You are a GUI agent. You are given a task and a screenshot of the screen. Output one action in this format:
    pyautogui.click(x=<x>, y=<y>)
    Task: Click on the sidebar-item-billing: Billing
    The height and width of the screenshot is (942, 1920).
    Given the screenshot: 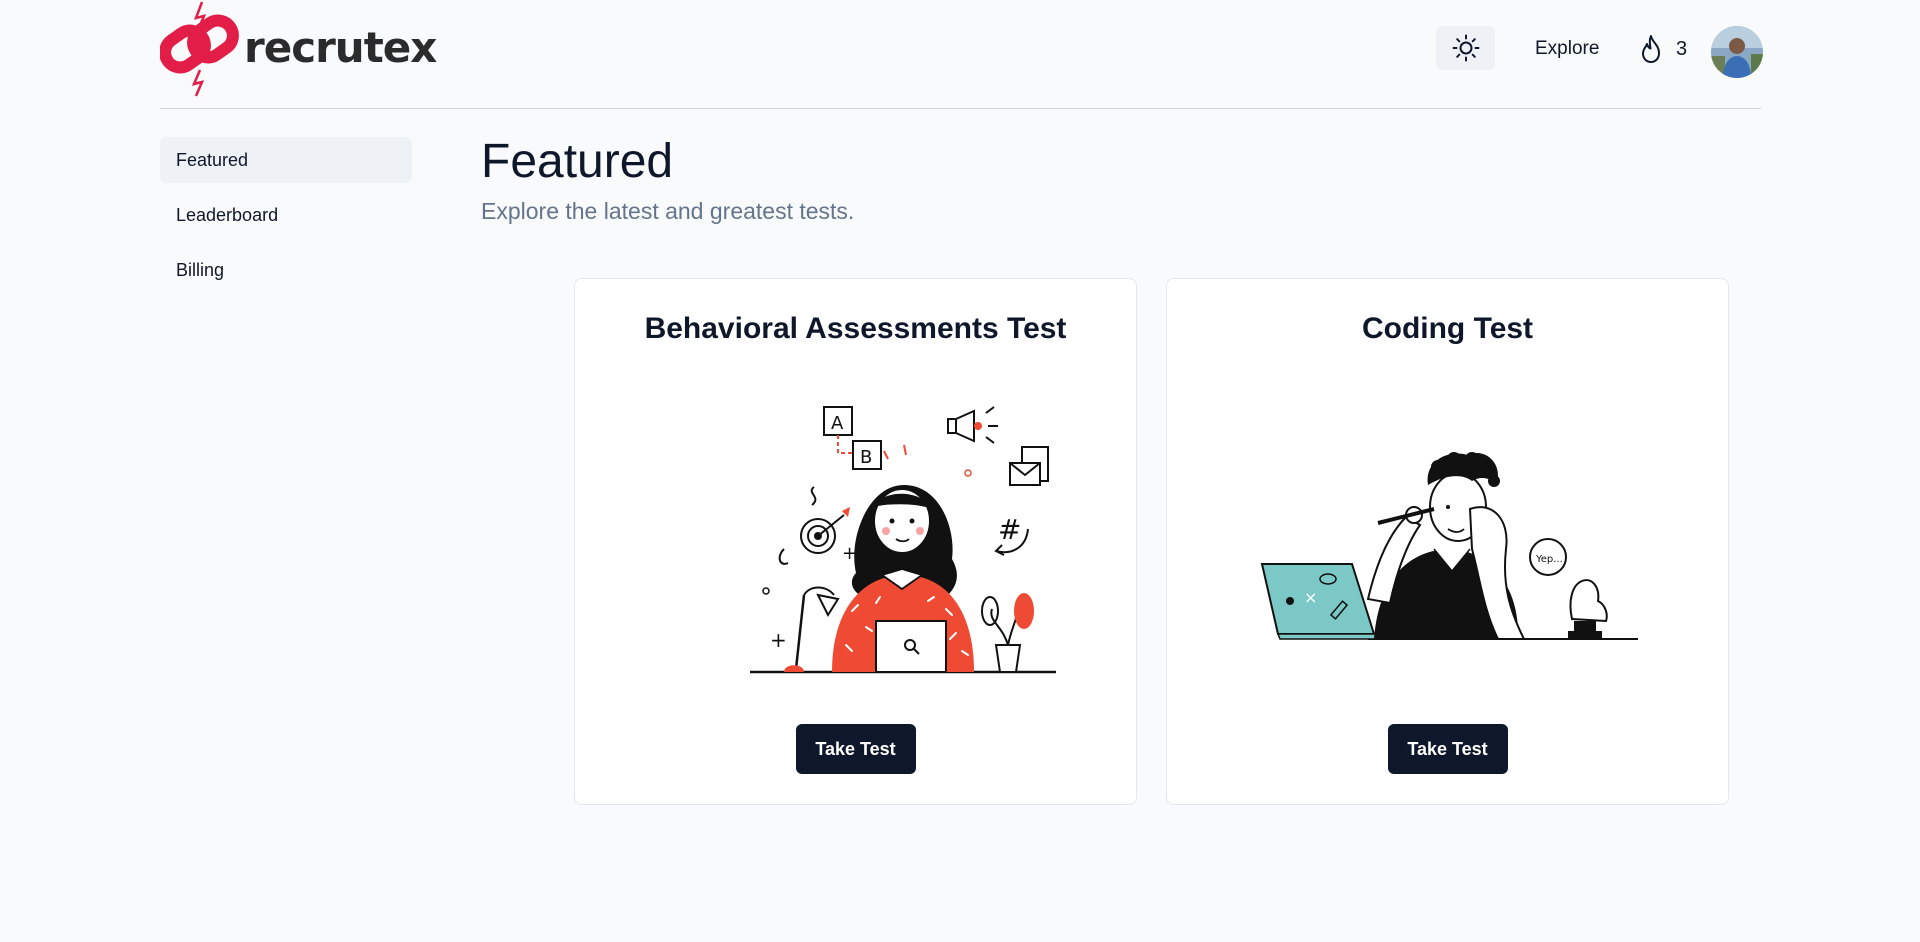 What is the action you would take?
    pyautogui.click(x=286, y=270)
    